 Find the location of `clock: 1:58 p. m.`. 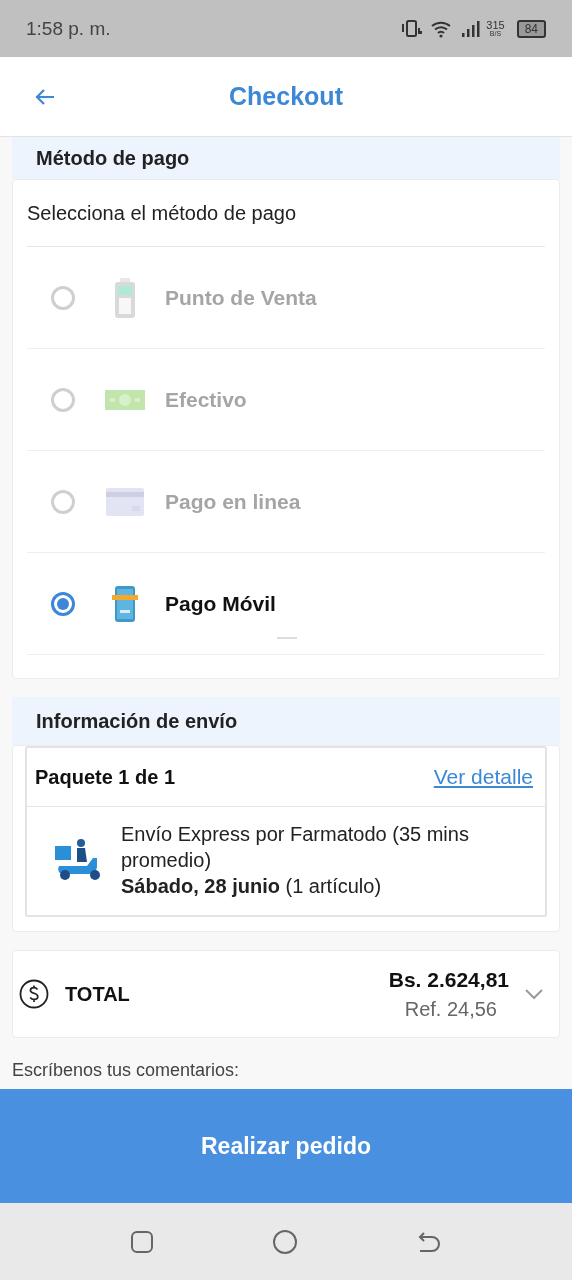

clock: 1:58 p. m. is located at coordinates (68, 28).